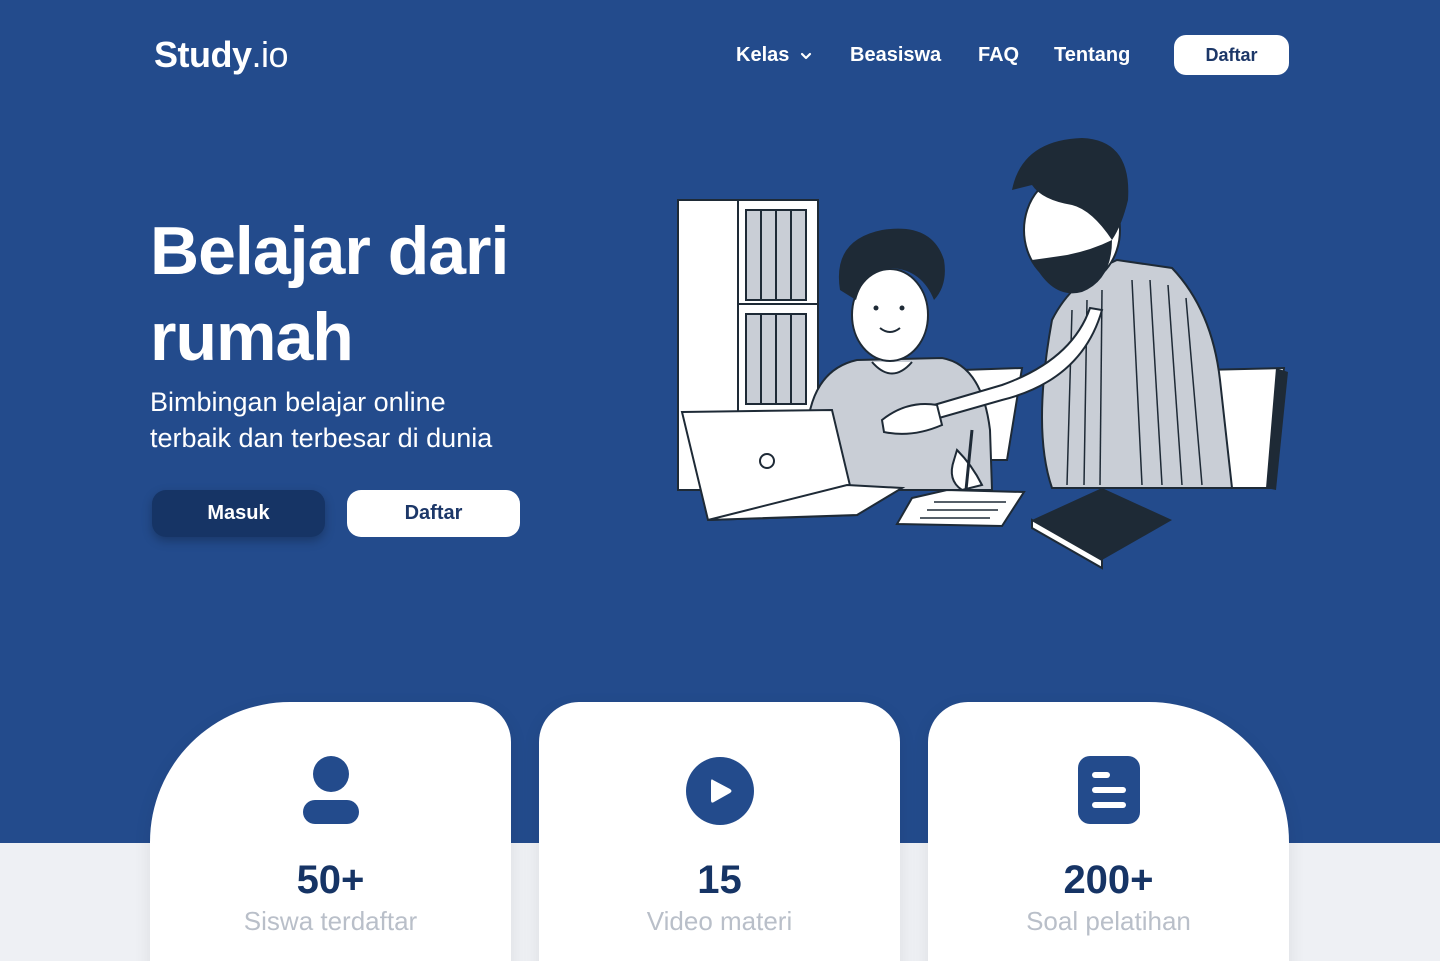 This screenshot has width=1440, height=961. I want to click on nav-item-beasiswa: Beasiswa, so click(895, 55).